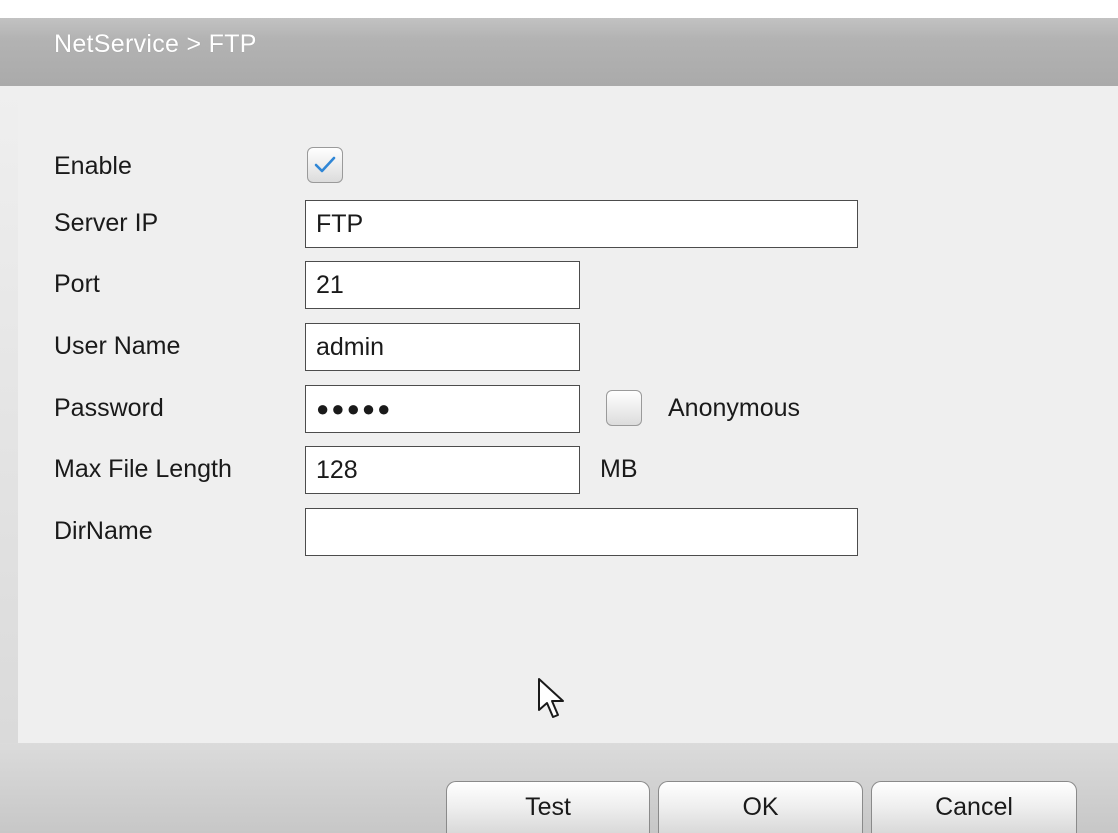 The image size is (1118, 833). Describe the element at coordinates (619, 469) in the screenshot. I see `max-file-length-unit: MB` at that location.